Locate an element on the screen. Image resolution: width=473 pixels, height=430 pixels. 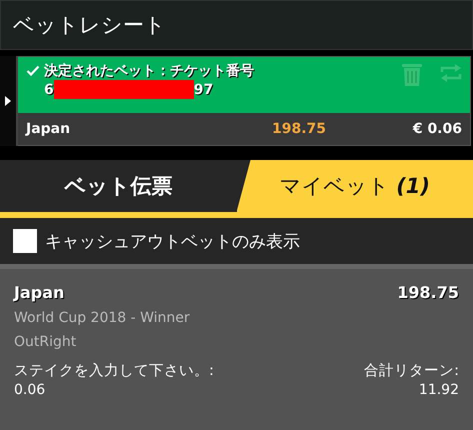
checkbox is located at coordinates (25, 241).